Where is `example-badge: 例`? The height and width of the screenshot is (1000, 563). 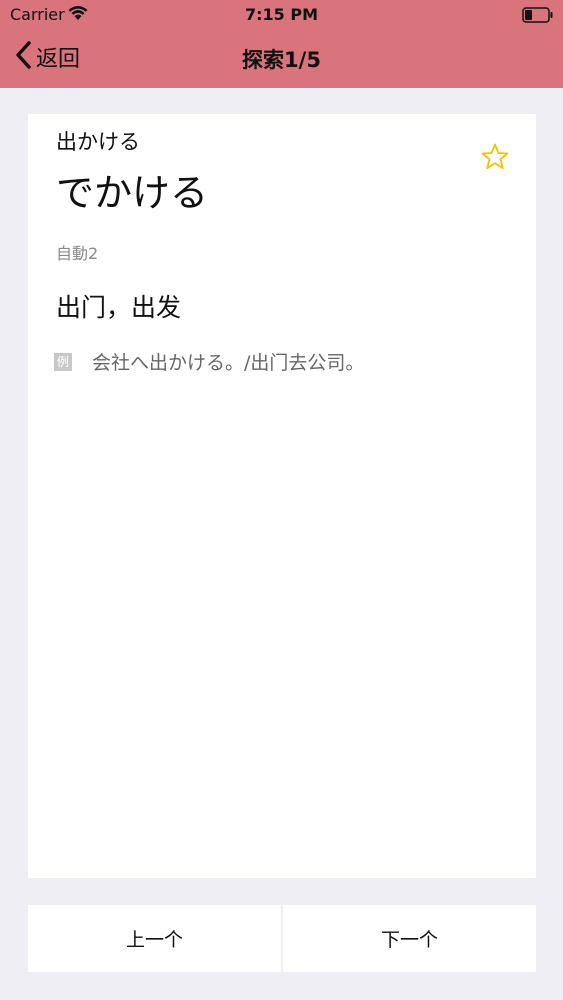
example-badge: 例 is located at coordinates (63, 361).